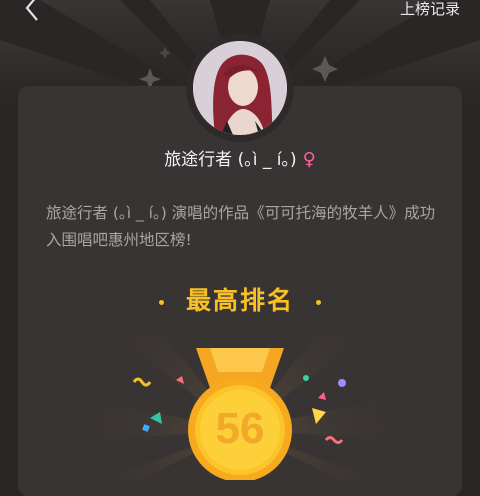 The image size is (480, 496). Describe the element at coordinates (240, 88) in the screenshot. I see `avatar` at that location.